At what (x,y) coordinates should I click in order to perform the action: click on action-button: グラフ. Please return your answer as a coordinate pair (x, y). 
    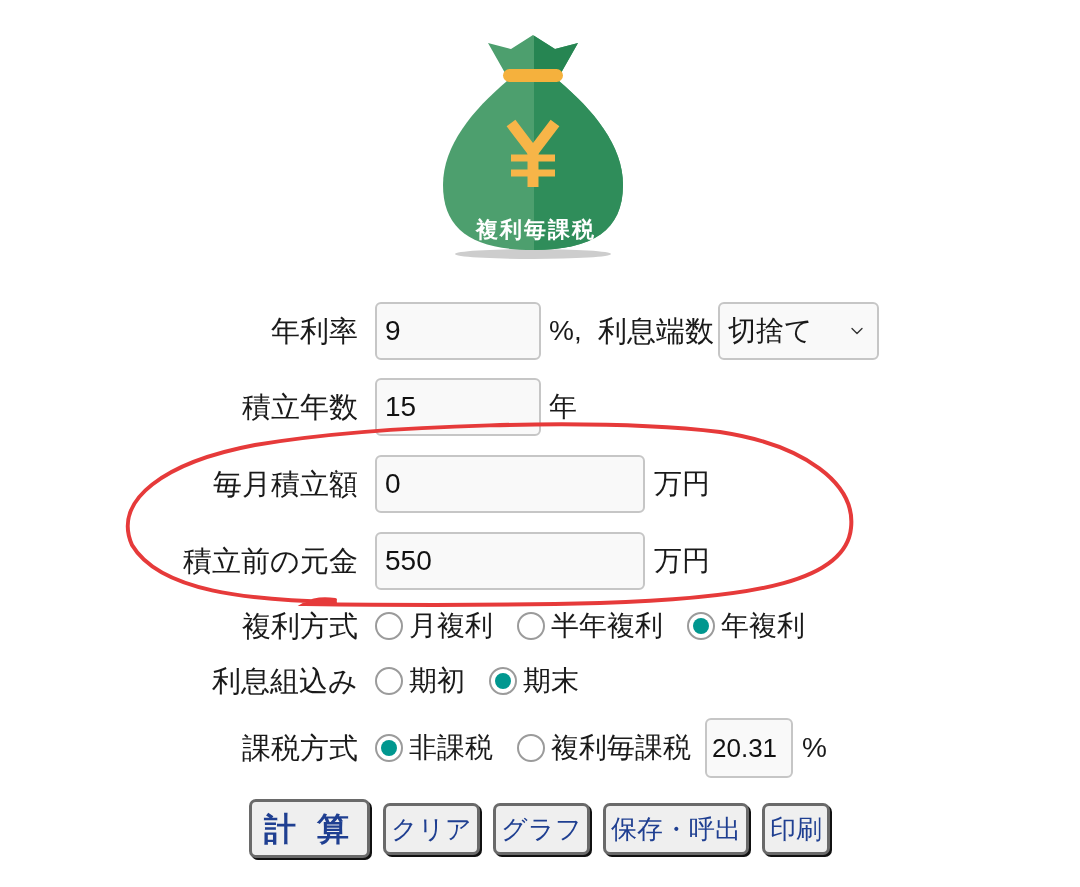
    Looking at the image, I should click on (541, 828).